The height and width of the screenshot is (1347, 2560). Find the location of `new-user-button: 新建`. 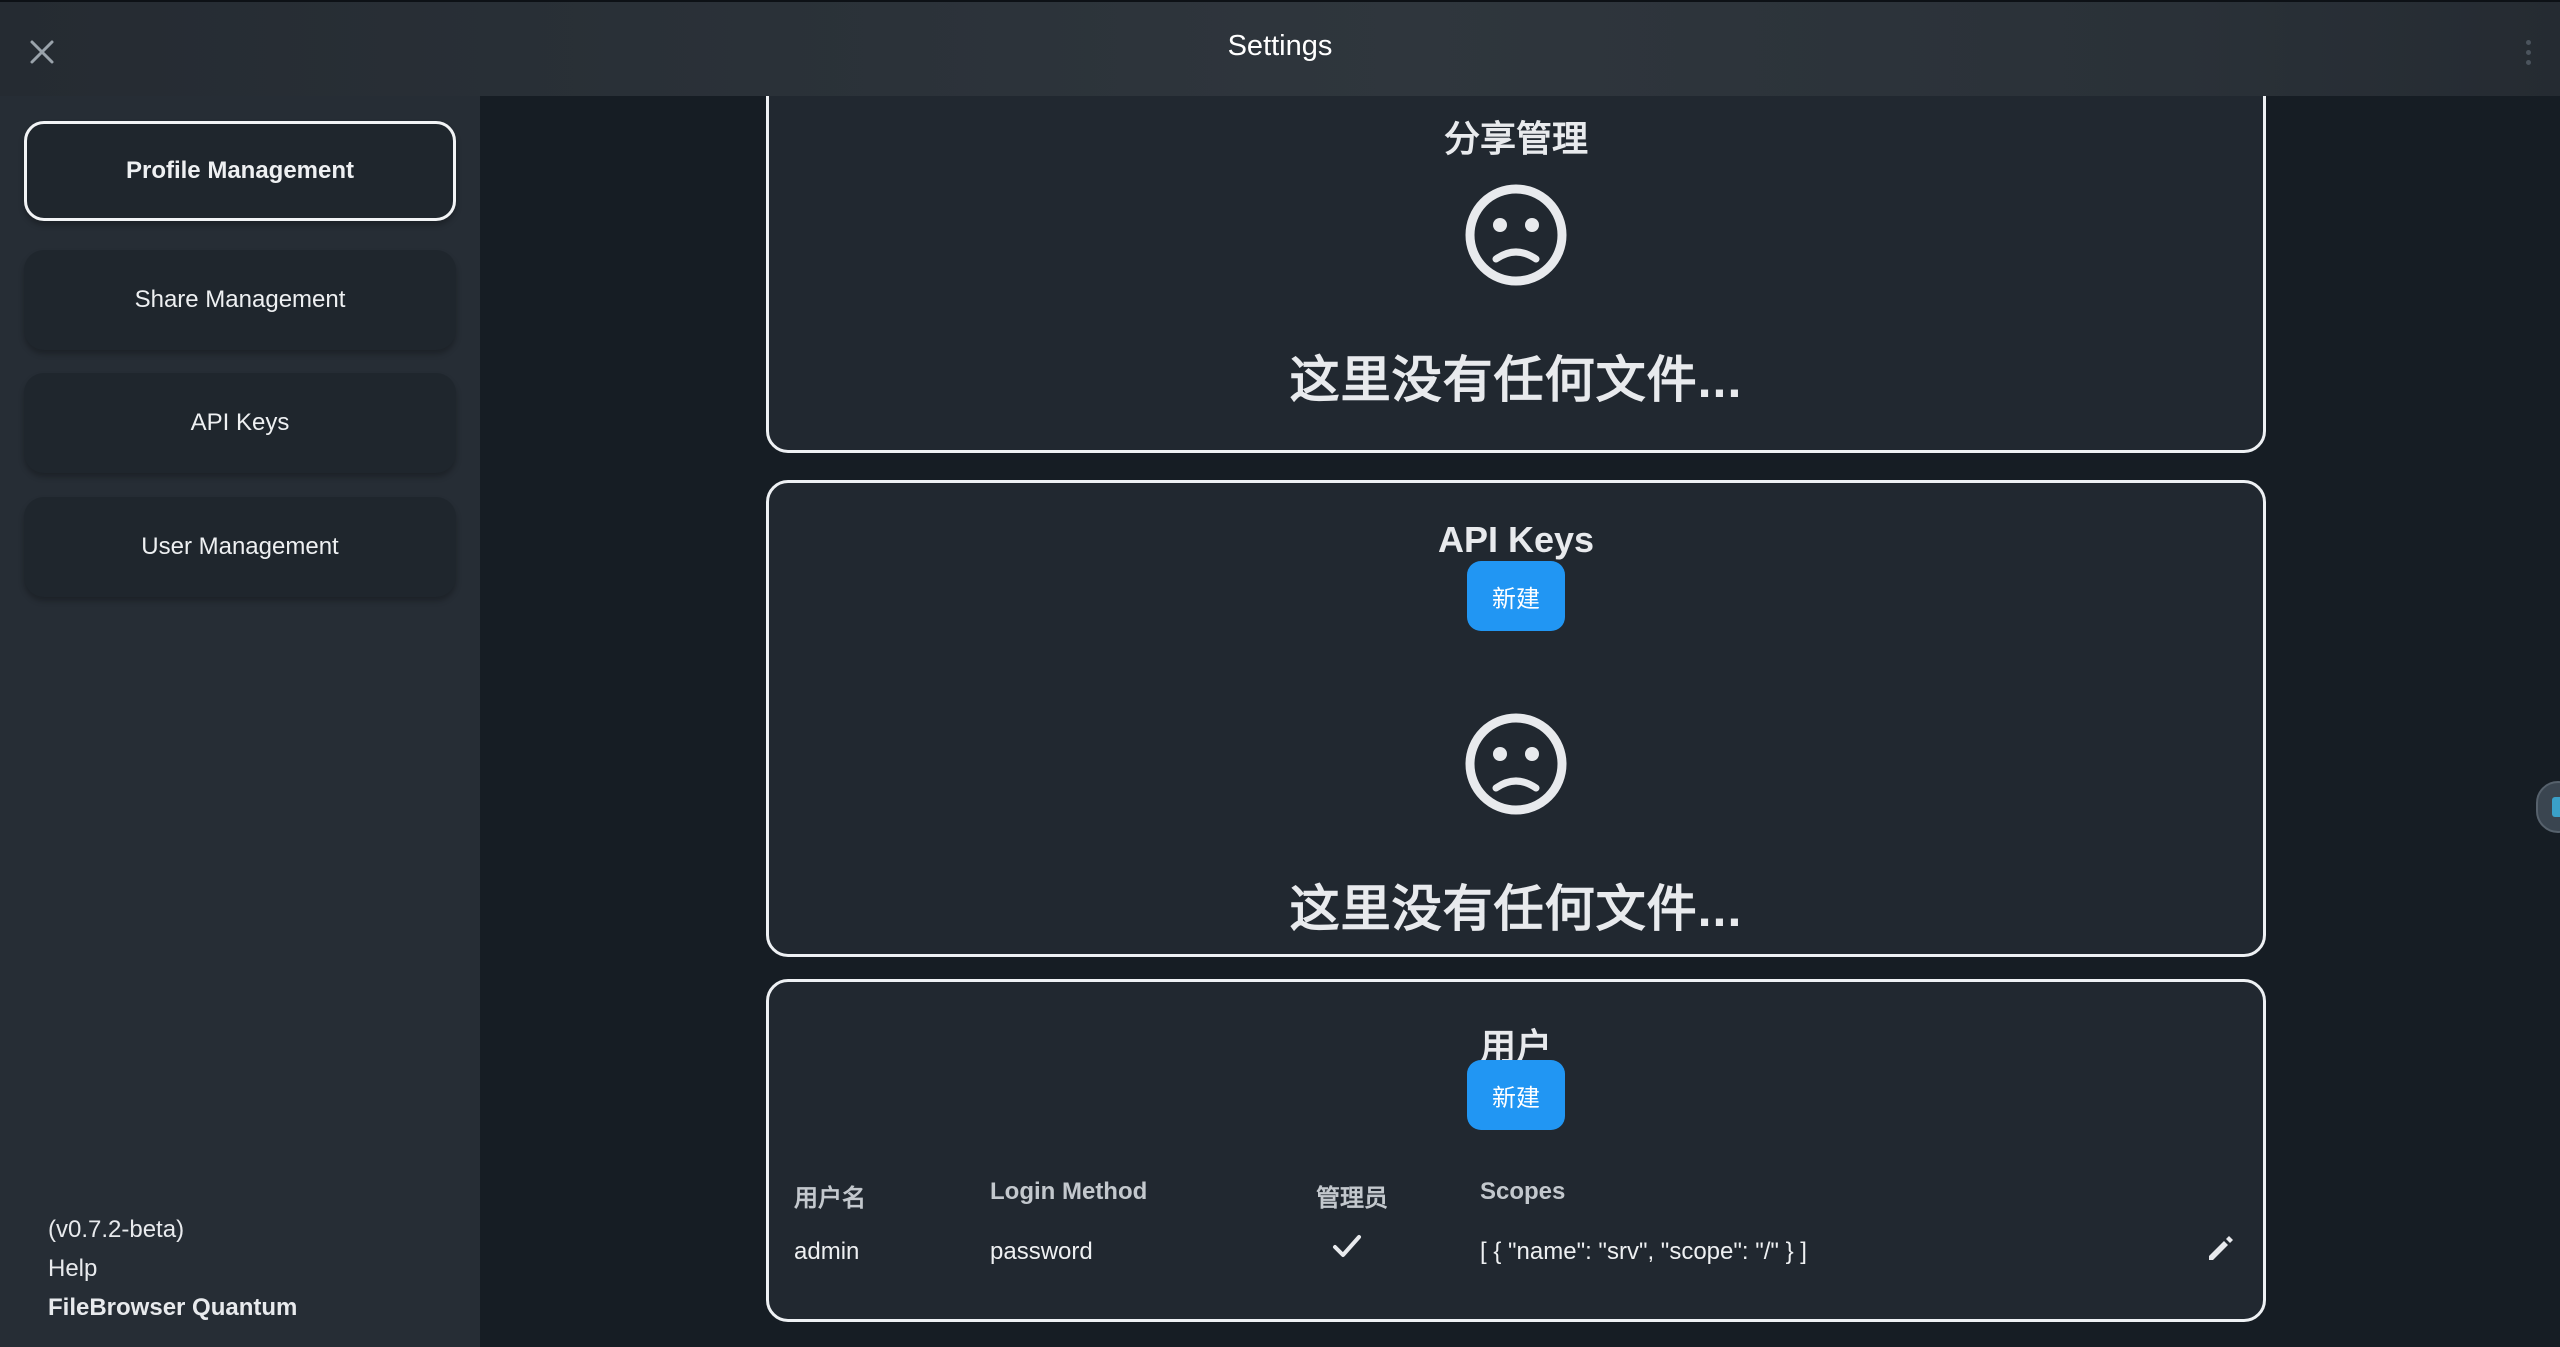

new-user-button: 新建 is located at coordinates (1516, 1095).